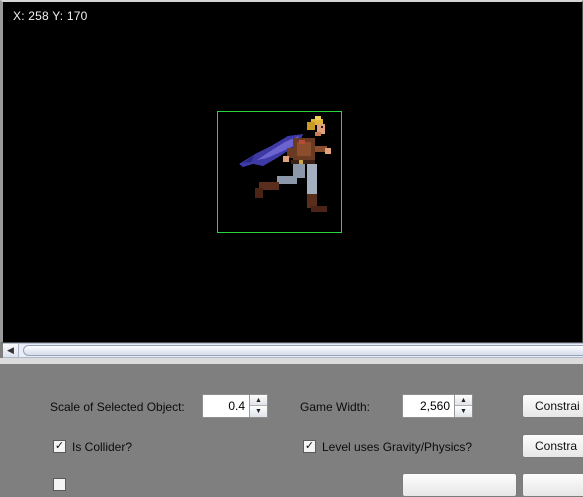 The width and height of the screenshot is (583, 497). What do you see at coordinates (335, 407) in the screenshot?
I see `game-width-label: Game Width:` at bounding box center [335, 407].